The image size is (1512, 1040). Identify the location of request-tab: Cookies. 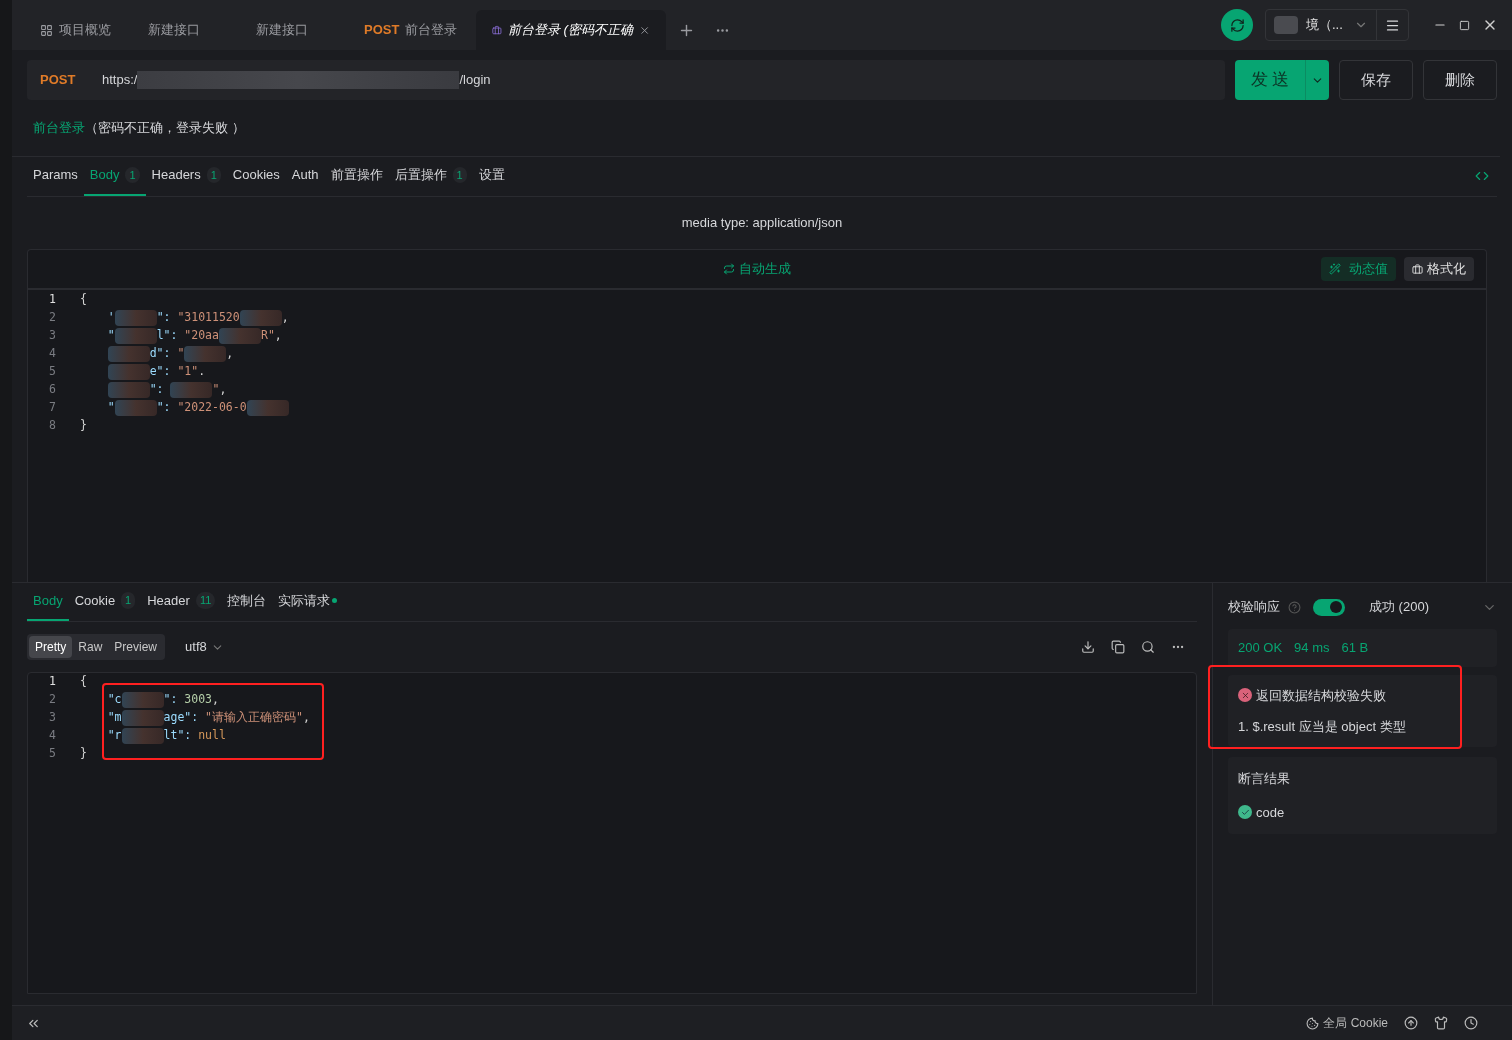
(256, 176).